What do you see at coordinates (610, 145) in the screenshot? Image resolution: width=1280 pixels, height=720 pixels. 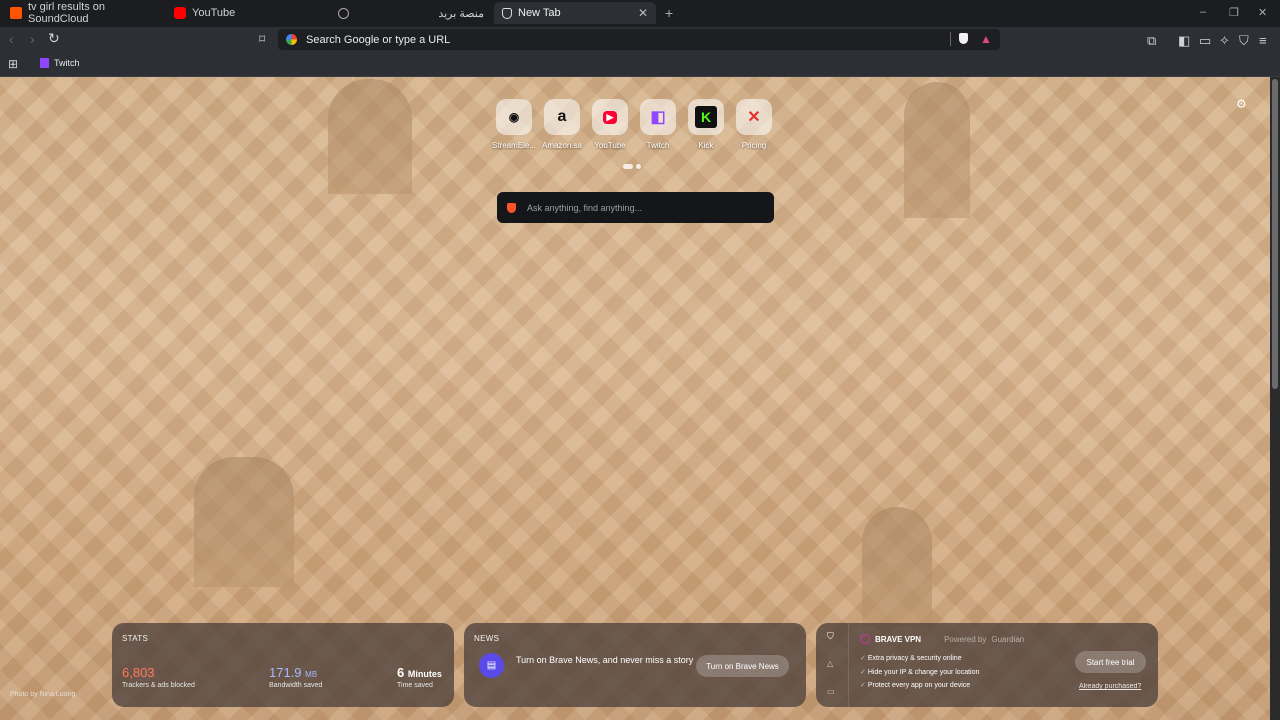 I see `top-site-label: YouTube` at bounding box center [610, 145].